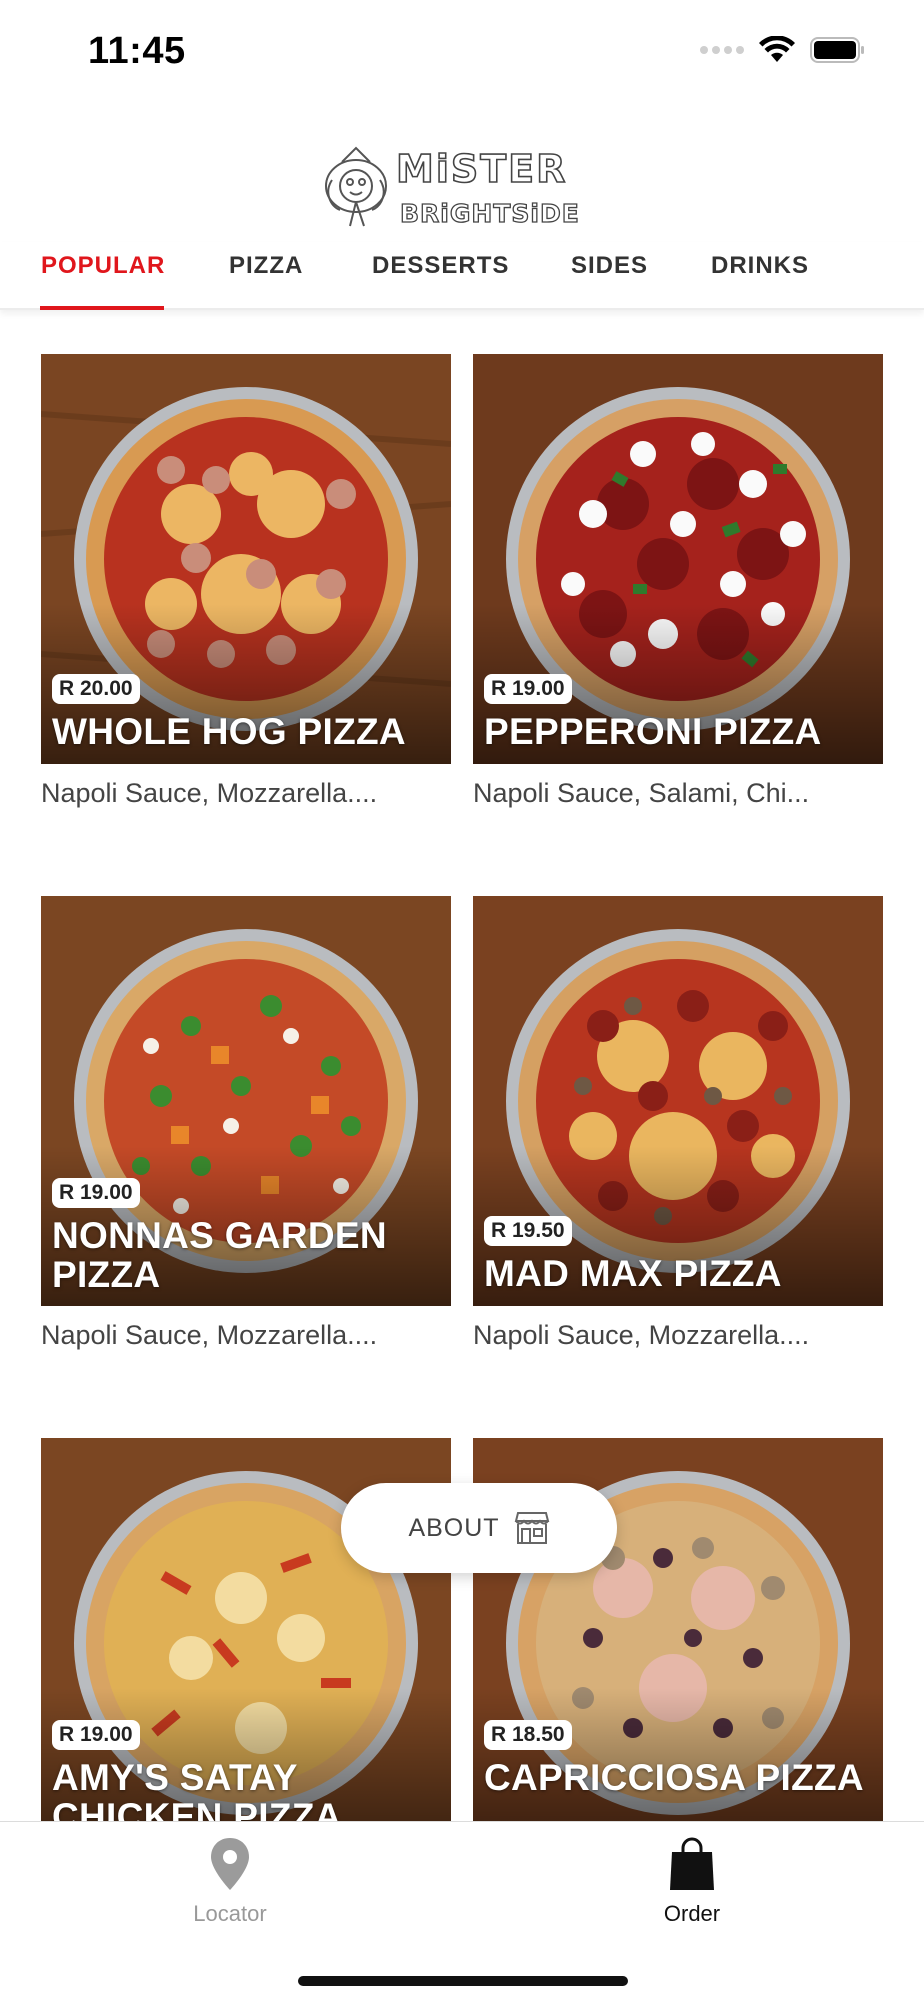  I want to click on status-time: 11:45, so click(137, 51).